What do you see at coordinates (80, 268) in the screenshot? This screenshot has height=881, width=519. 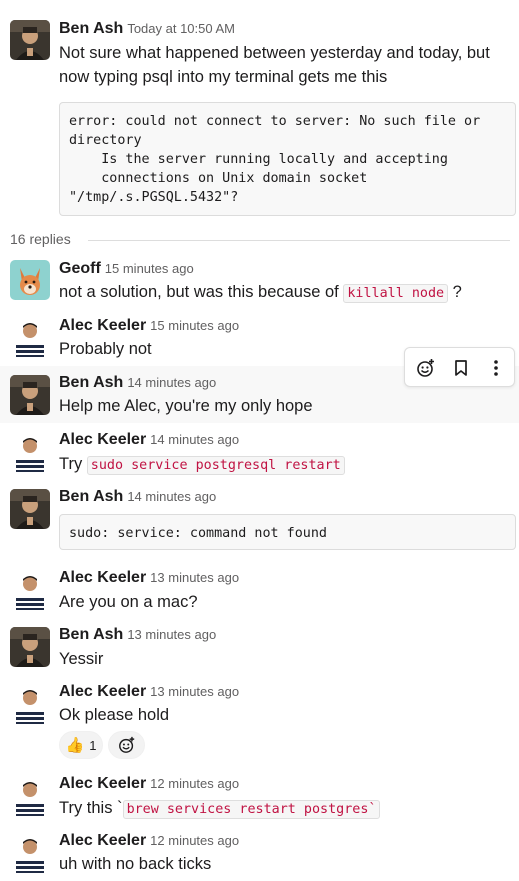 I see `author-name: Geoff` at bounding box center [80, 268].